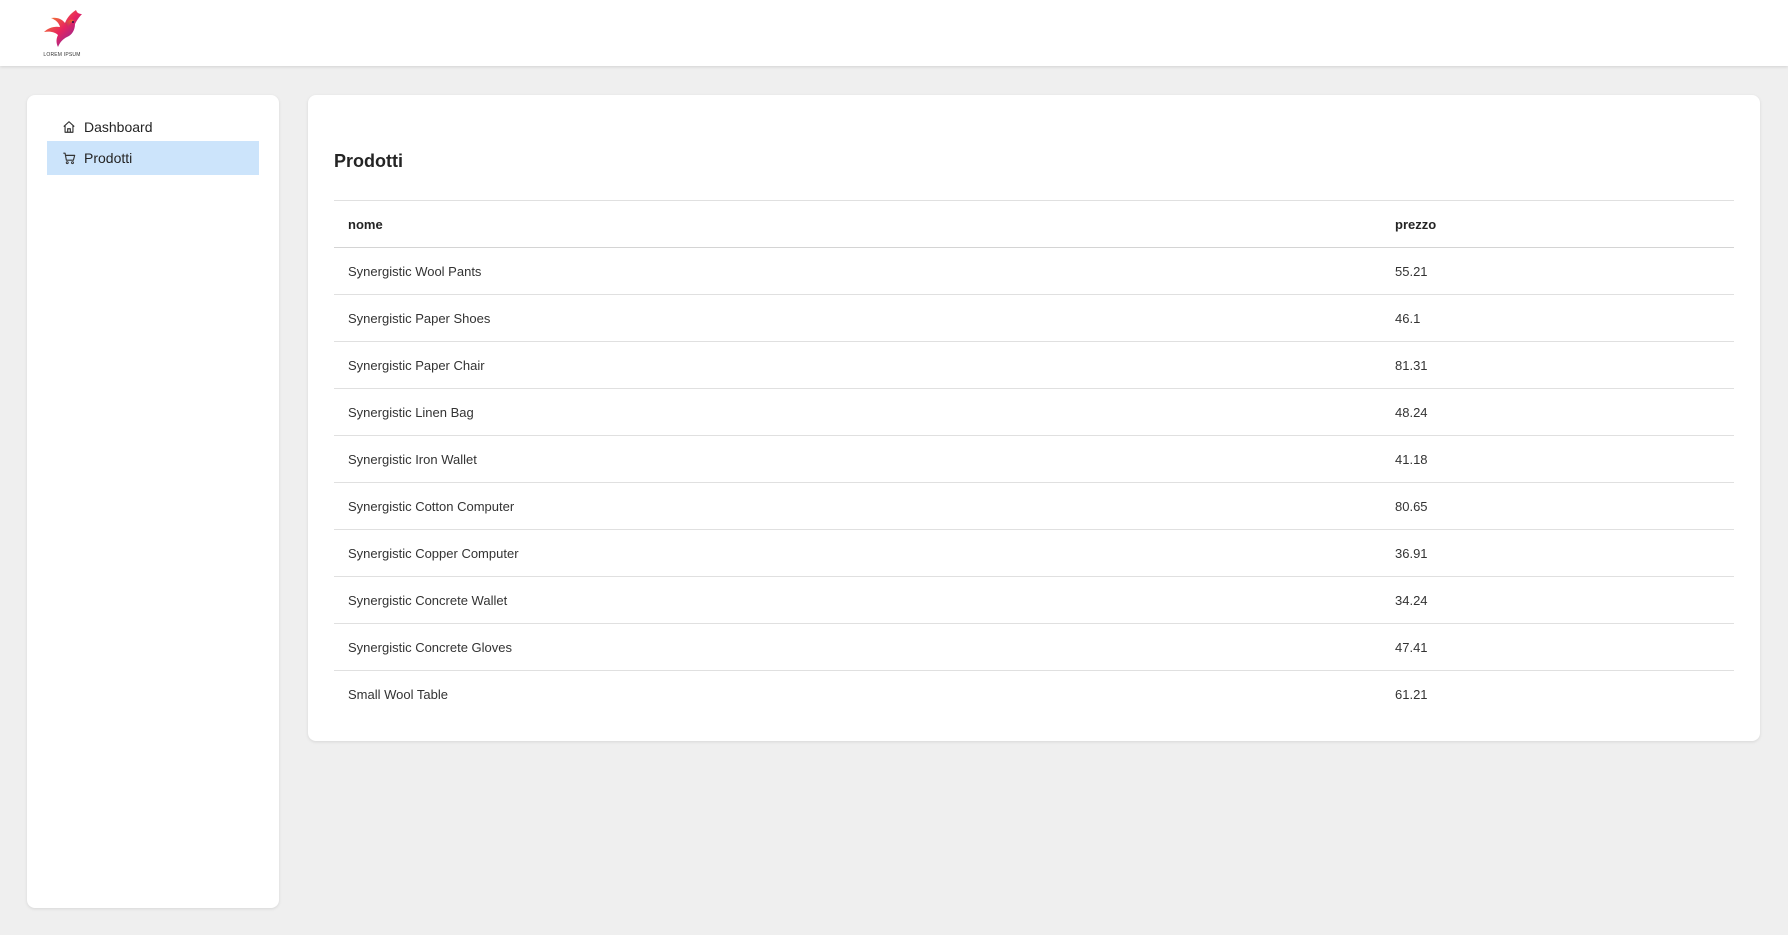 The image size is (1788, 935). What do you see at coordinates (1557, 412) in the screenshot?
I see `cell-prezzo: 48.24` at bounding box center [1557, 412].